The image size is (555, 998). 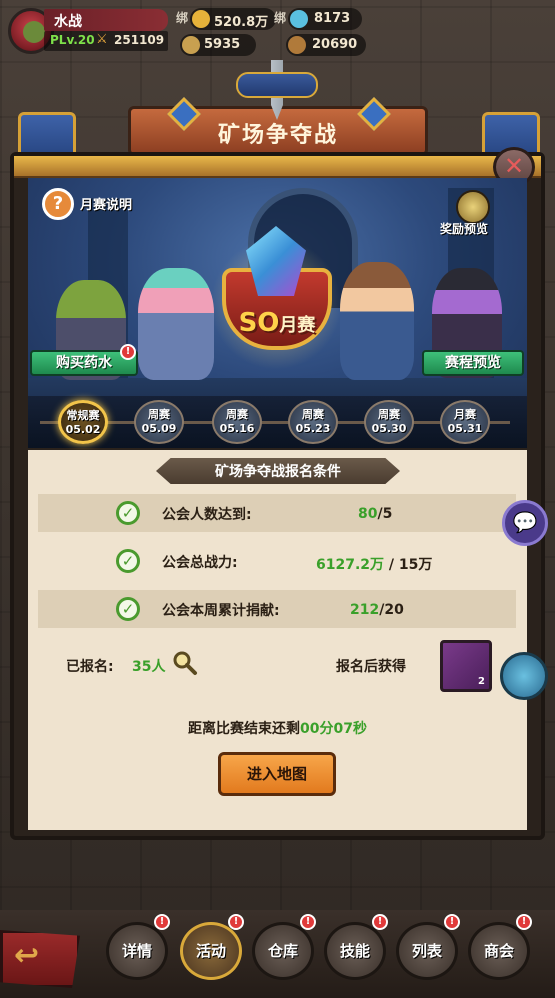 What do you see at coordinates (149, 667) in the screenshot?
I see `registered-count: 35人` at bounding box center [149, 667].